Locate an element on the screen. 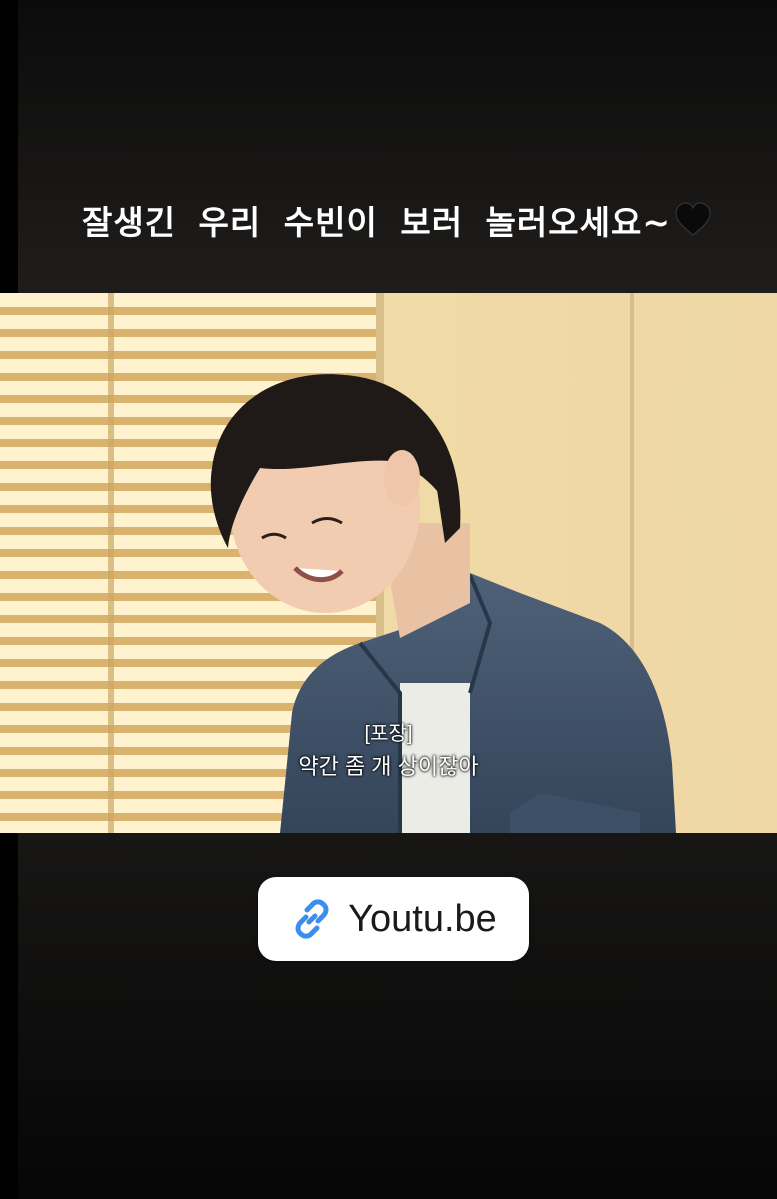  story-caption: 잘생긴 우리 수빈이 보러 놀러오세요~ is located at coordinates (397, 220).